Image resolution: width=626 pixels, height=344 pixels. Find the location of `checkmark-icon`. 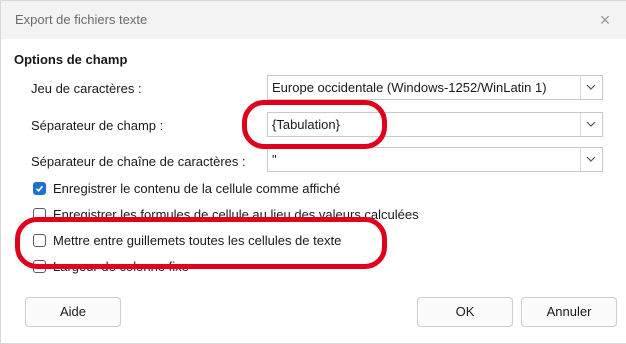

checkmark-icon is located at coordinates (39, 188).